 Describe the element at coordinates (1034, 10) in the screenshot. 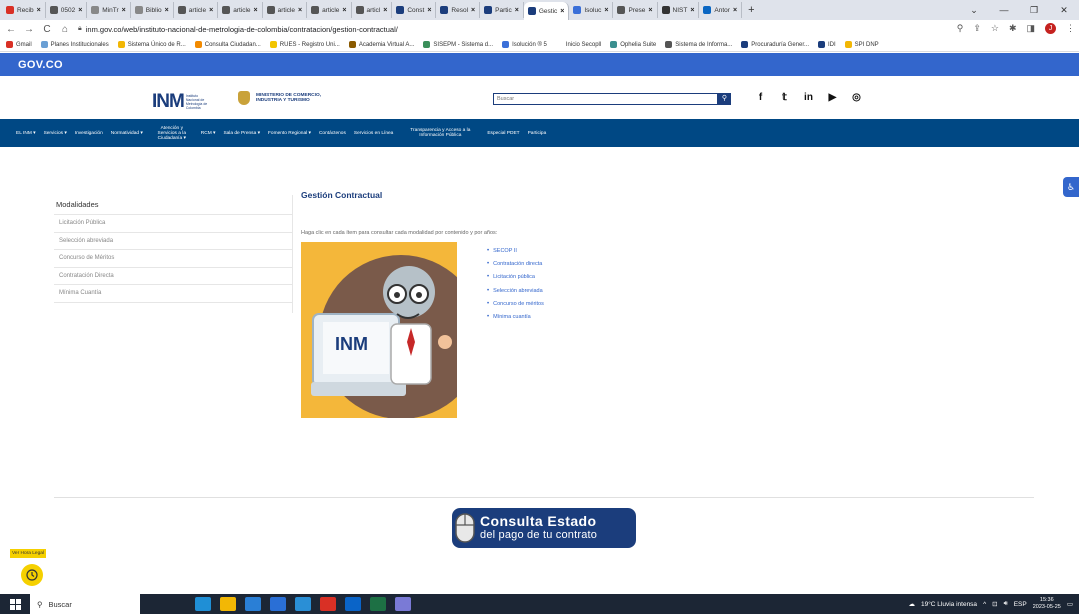

I see `maximize-button: ❐` at that location.